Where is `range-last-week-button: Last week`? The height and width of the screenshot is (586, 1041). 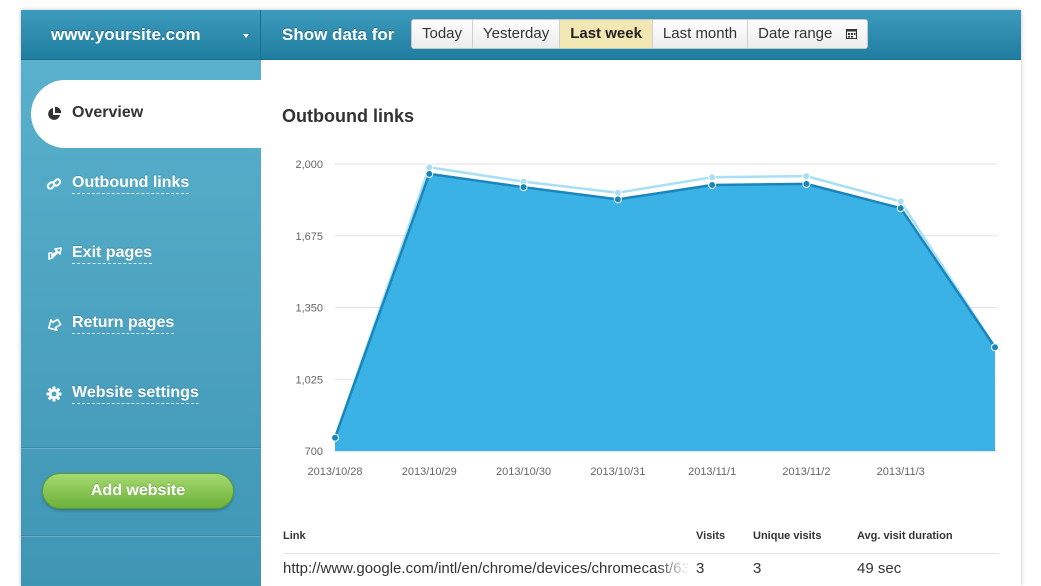
range-last-week-button: Last week is located at coordinates (605, 34).